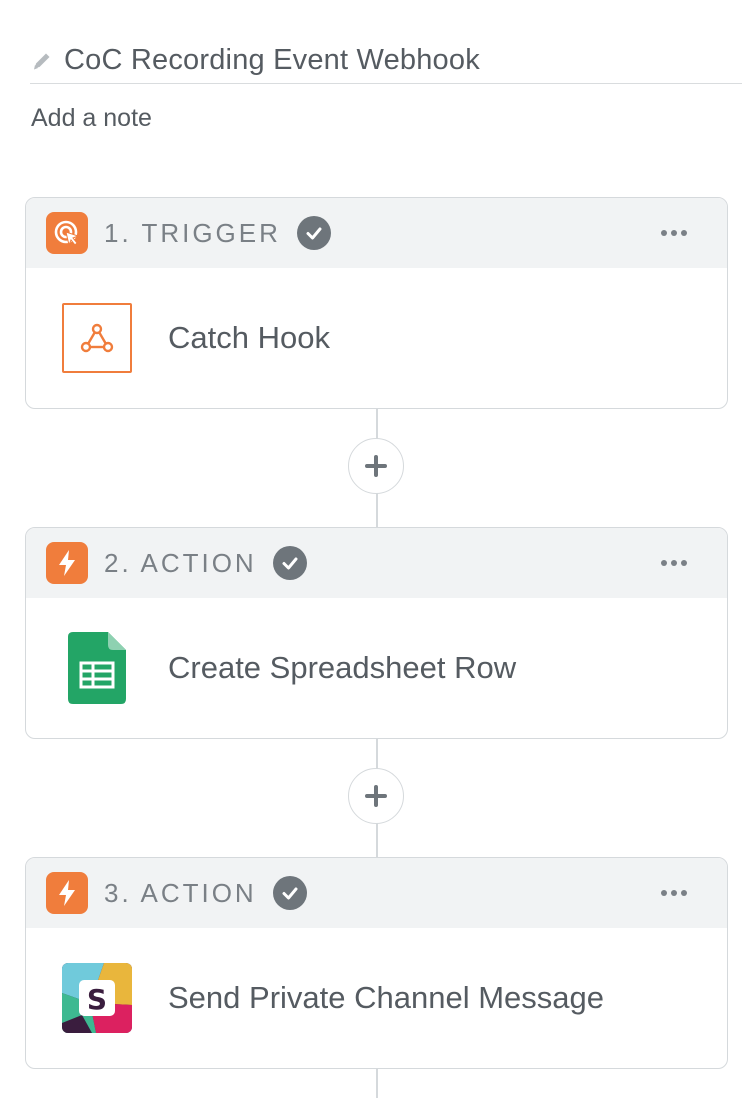  Describe the element at coordinates (180, 892) in the screenshot. I see `step-label: 3. ACTION` at that location.